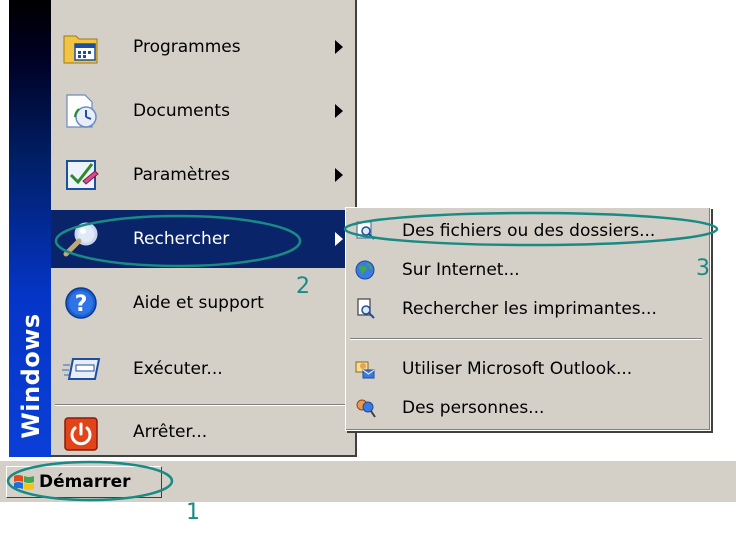  Describe the element at coordinates (181, 175) in the screenshot. I see `menu-item-label: Paramètres` at that location.